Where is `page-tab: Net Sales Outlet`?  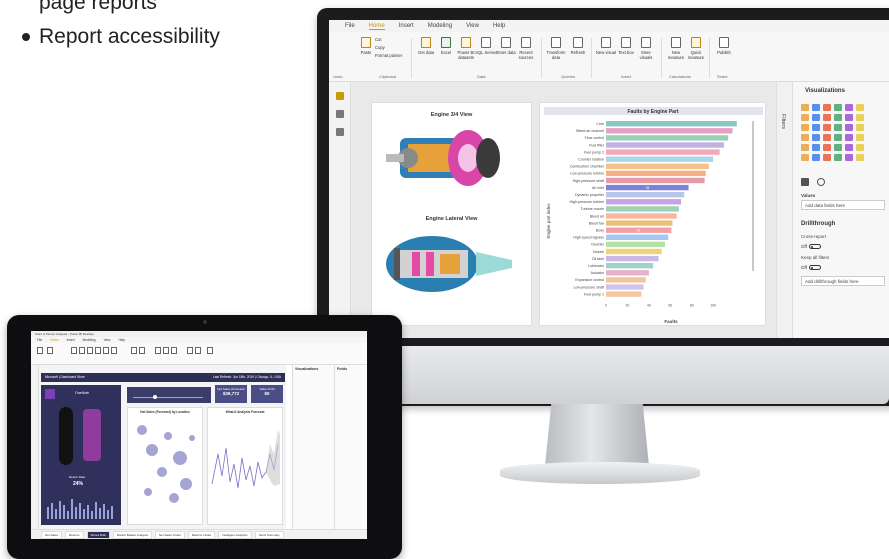
page-tab: Net Sales Outlet is located at coordinates (169, 534).